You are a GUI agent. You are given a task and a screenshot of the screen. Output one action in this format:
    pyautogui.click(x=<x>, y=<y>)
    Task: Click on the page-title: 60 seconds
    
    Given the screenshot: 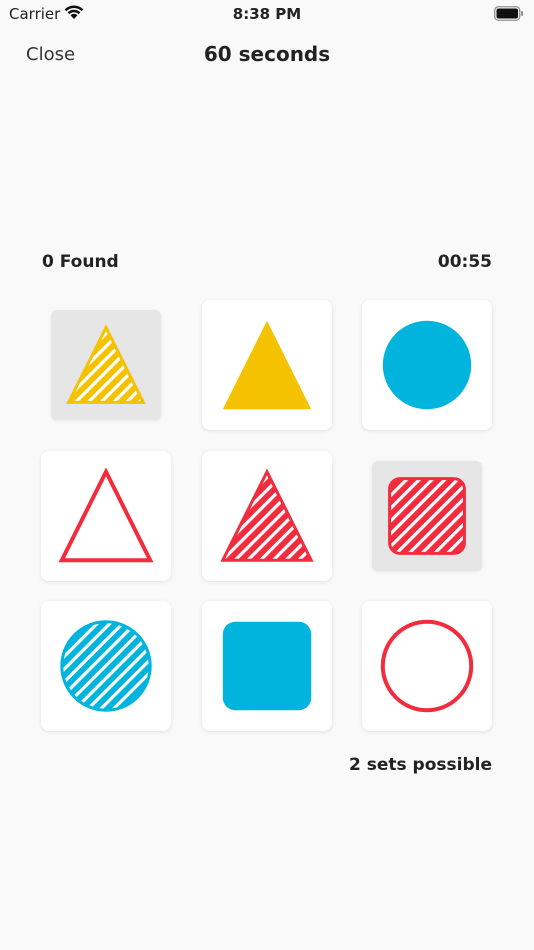 What is the action you would take?
    pyautogui.click(x=267, y=54)
    